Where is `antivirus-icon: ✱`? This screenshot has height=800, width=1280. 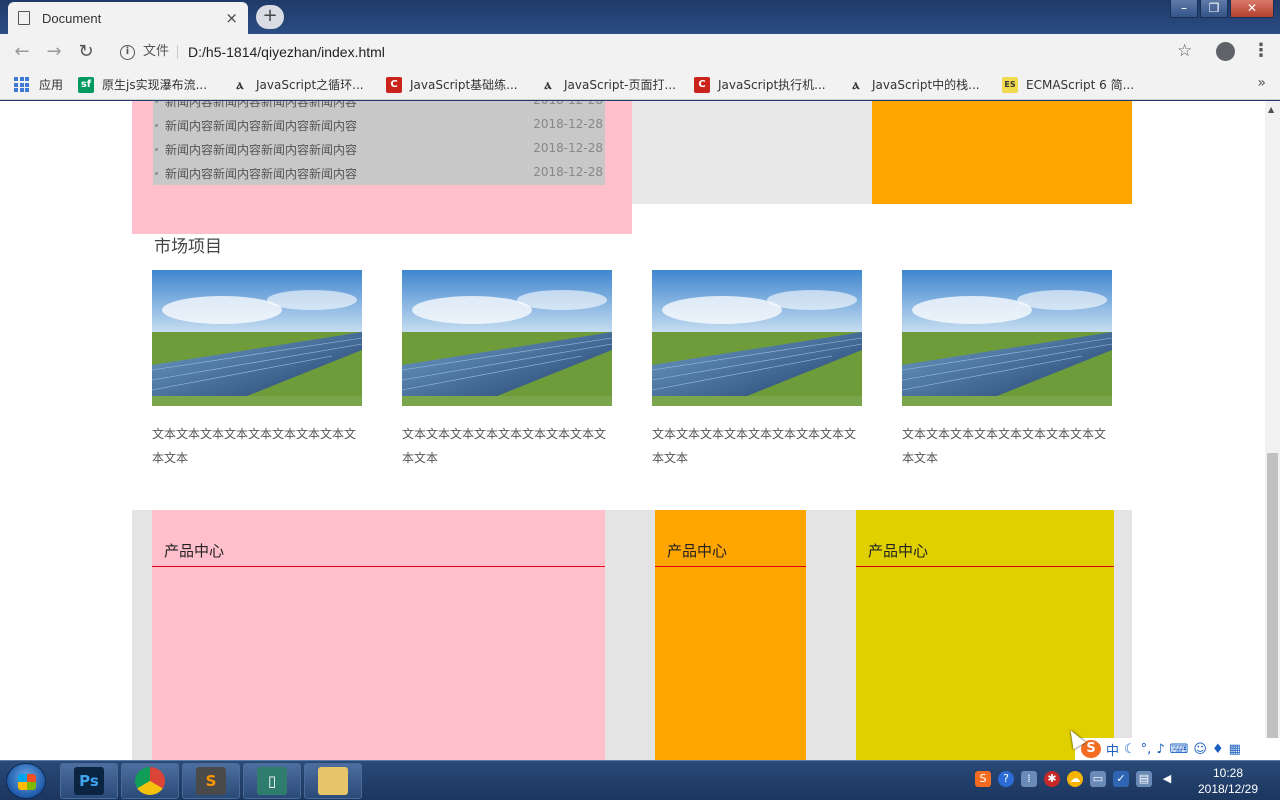
antivirus-icon: ✱ is located at coordinates (1052, 779).